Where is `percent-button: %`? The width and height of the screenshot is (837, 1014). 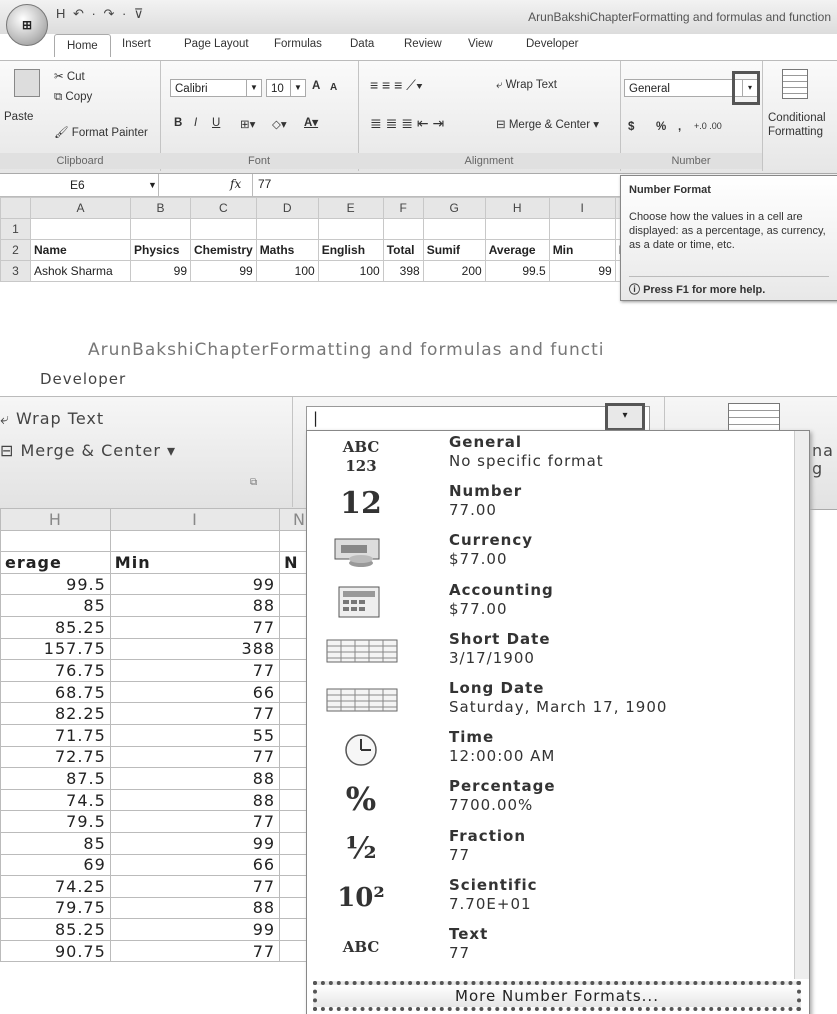
percent-button: % is located at coordinates (661, 127).